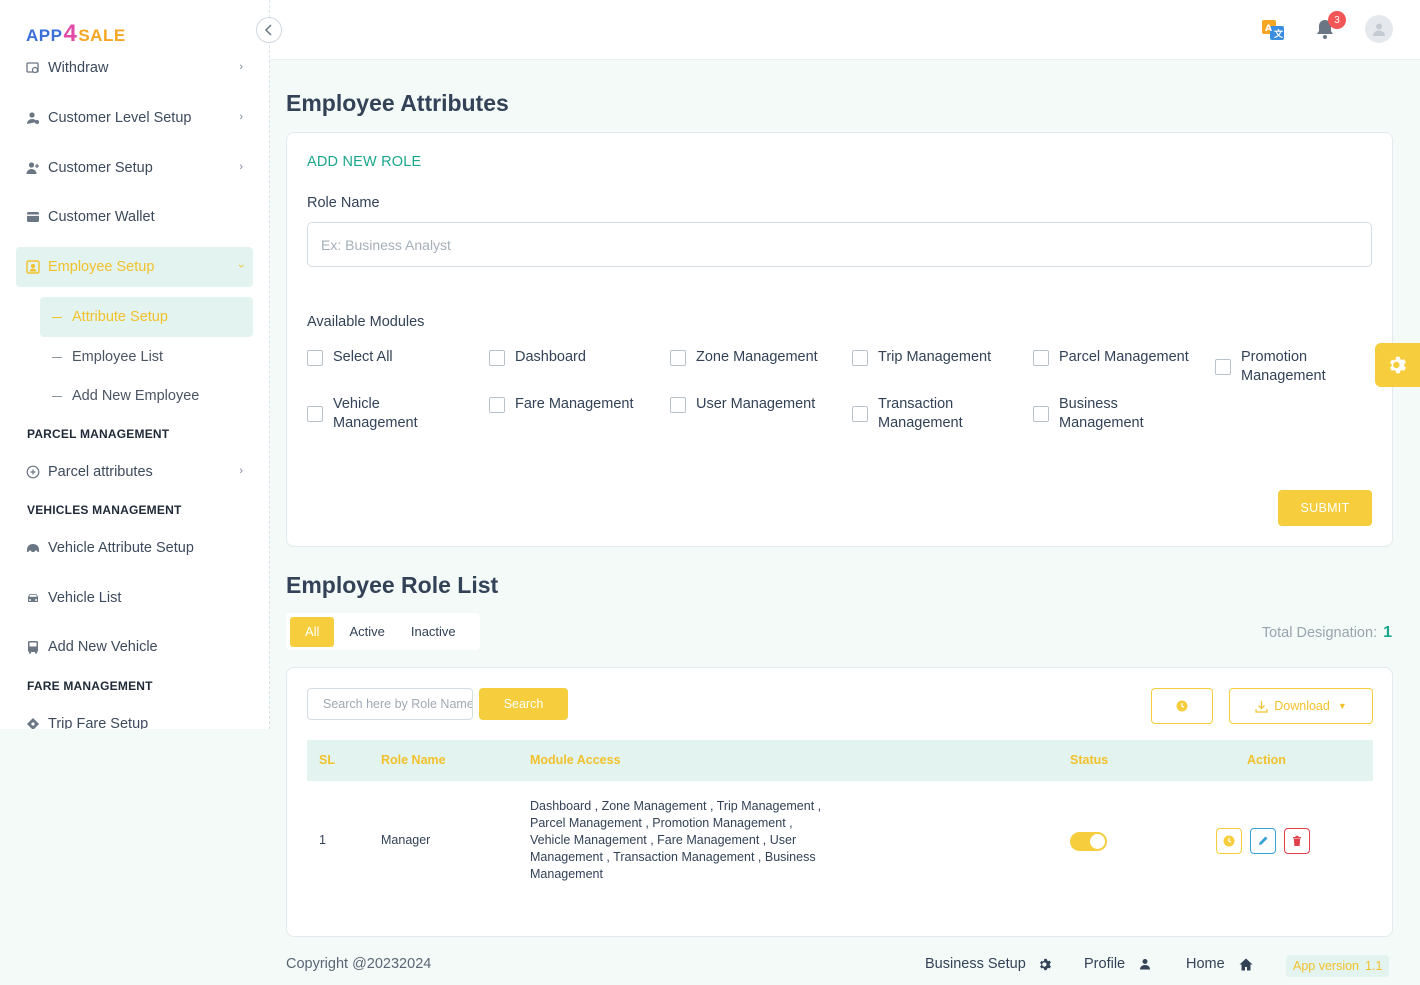 Image resolution: width=1420 pixels, height=985 pixels. Describe the element at coordinates (1268, 29) in the screenshot. I see `svg-text: A` at that location.